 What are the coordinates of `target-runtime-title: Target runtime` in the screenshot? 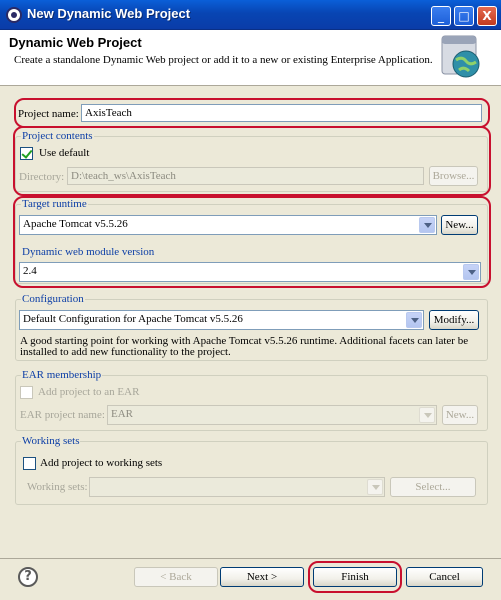 It's located at (54, 204).